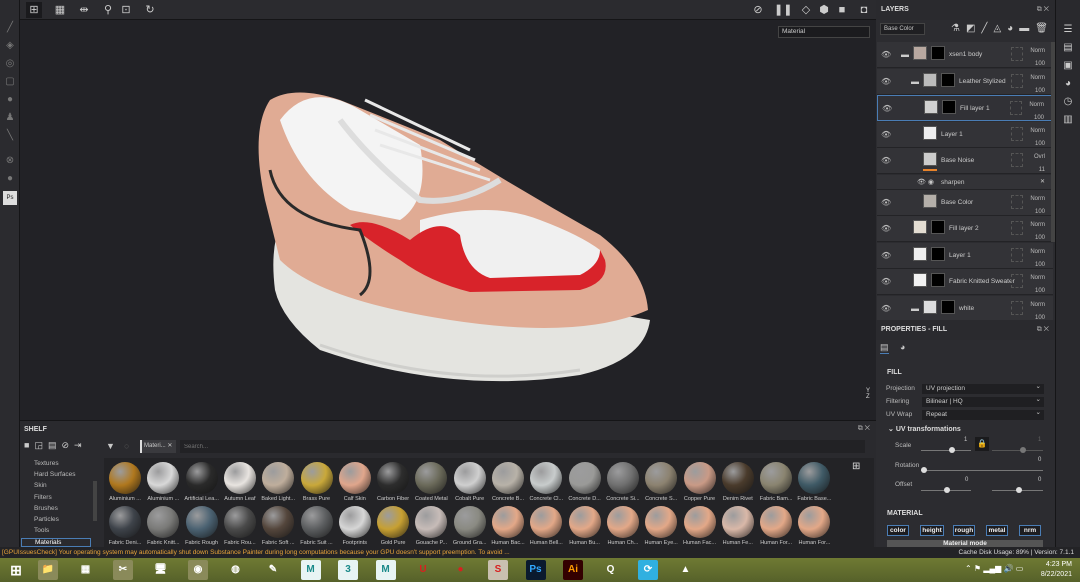 This screenshot has width=1080, height=582. What do you see at coordinates (236, 570) in the screenshot?
I see `idm-icon: ◍` at bounding box center [236, 570].